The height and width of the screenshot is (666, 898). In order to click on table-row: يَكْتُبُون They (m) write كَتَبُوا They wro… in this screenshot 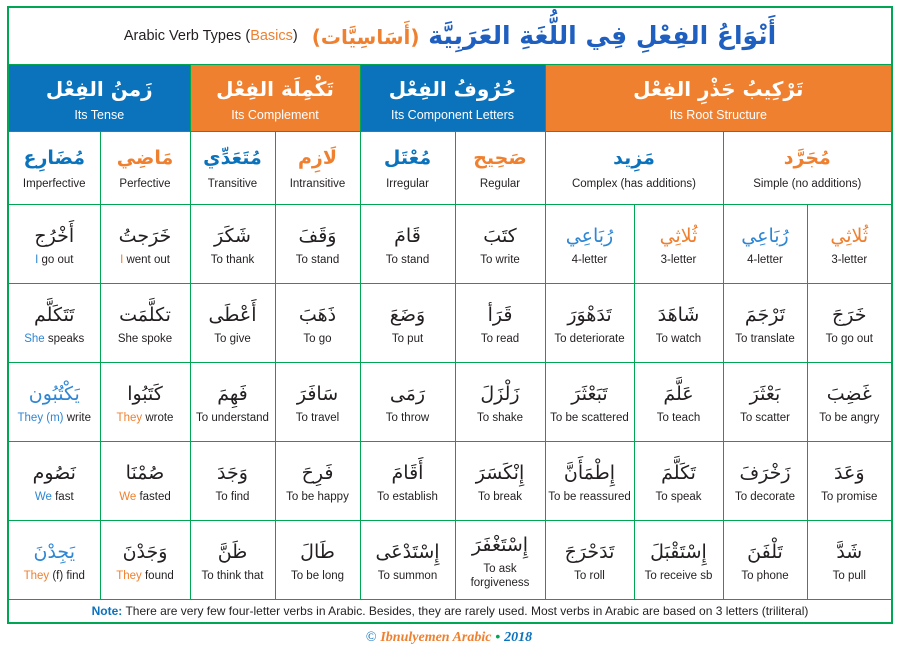, I will do `click(450, 402)`.